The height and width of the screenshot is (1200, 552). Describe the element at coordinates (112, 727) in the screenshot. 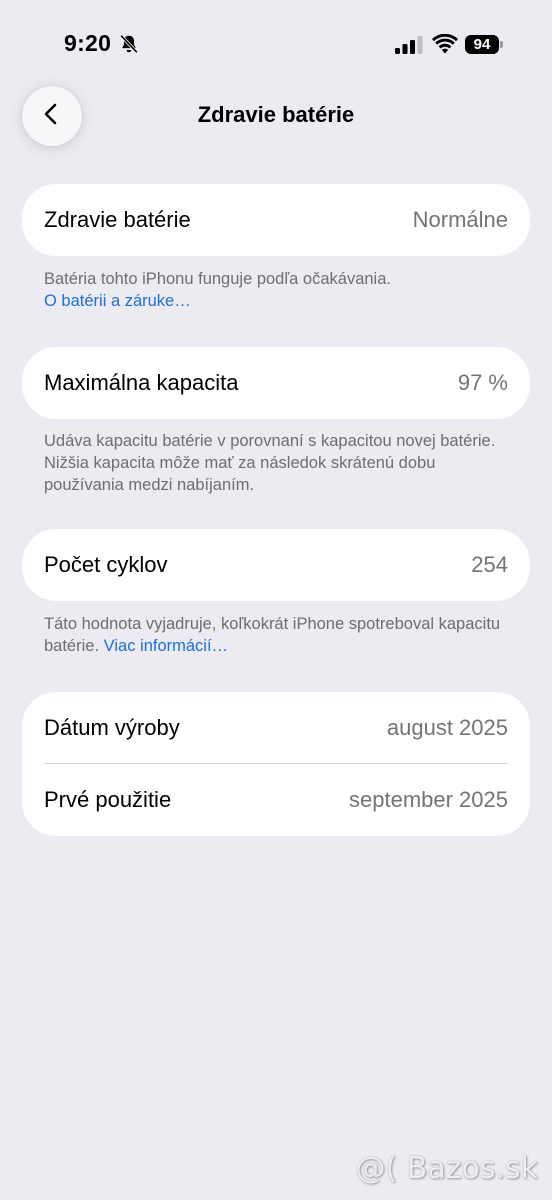

I see `manufacture-date-label: Dátum výroby` at that location.